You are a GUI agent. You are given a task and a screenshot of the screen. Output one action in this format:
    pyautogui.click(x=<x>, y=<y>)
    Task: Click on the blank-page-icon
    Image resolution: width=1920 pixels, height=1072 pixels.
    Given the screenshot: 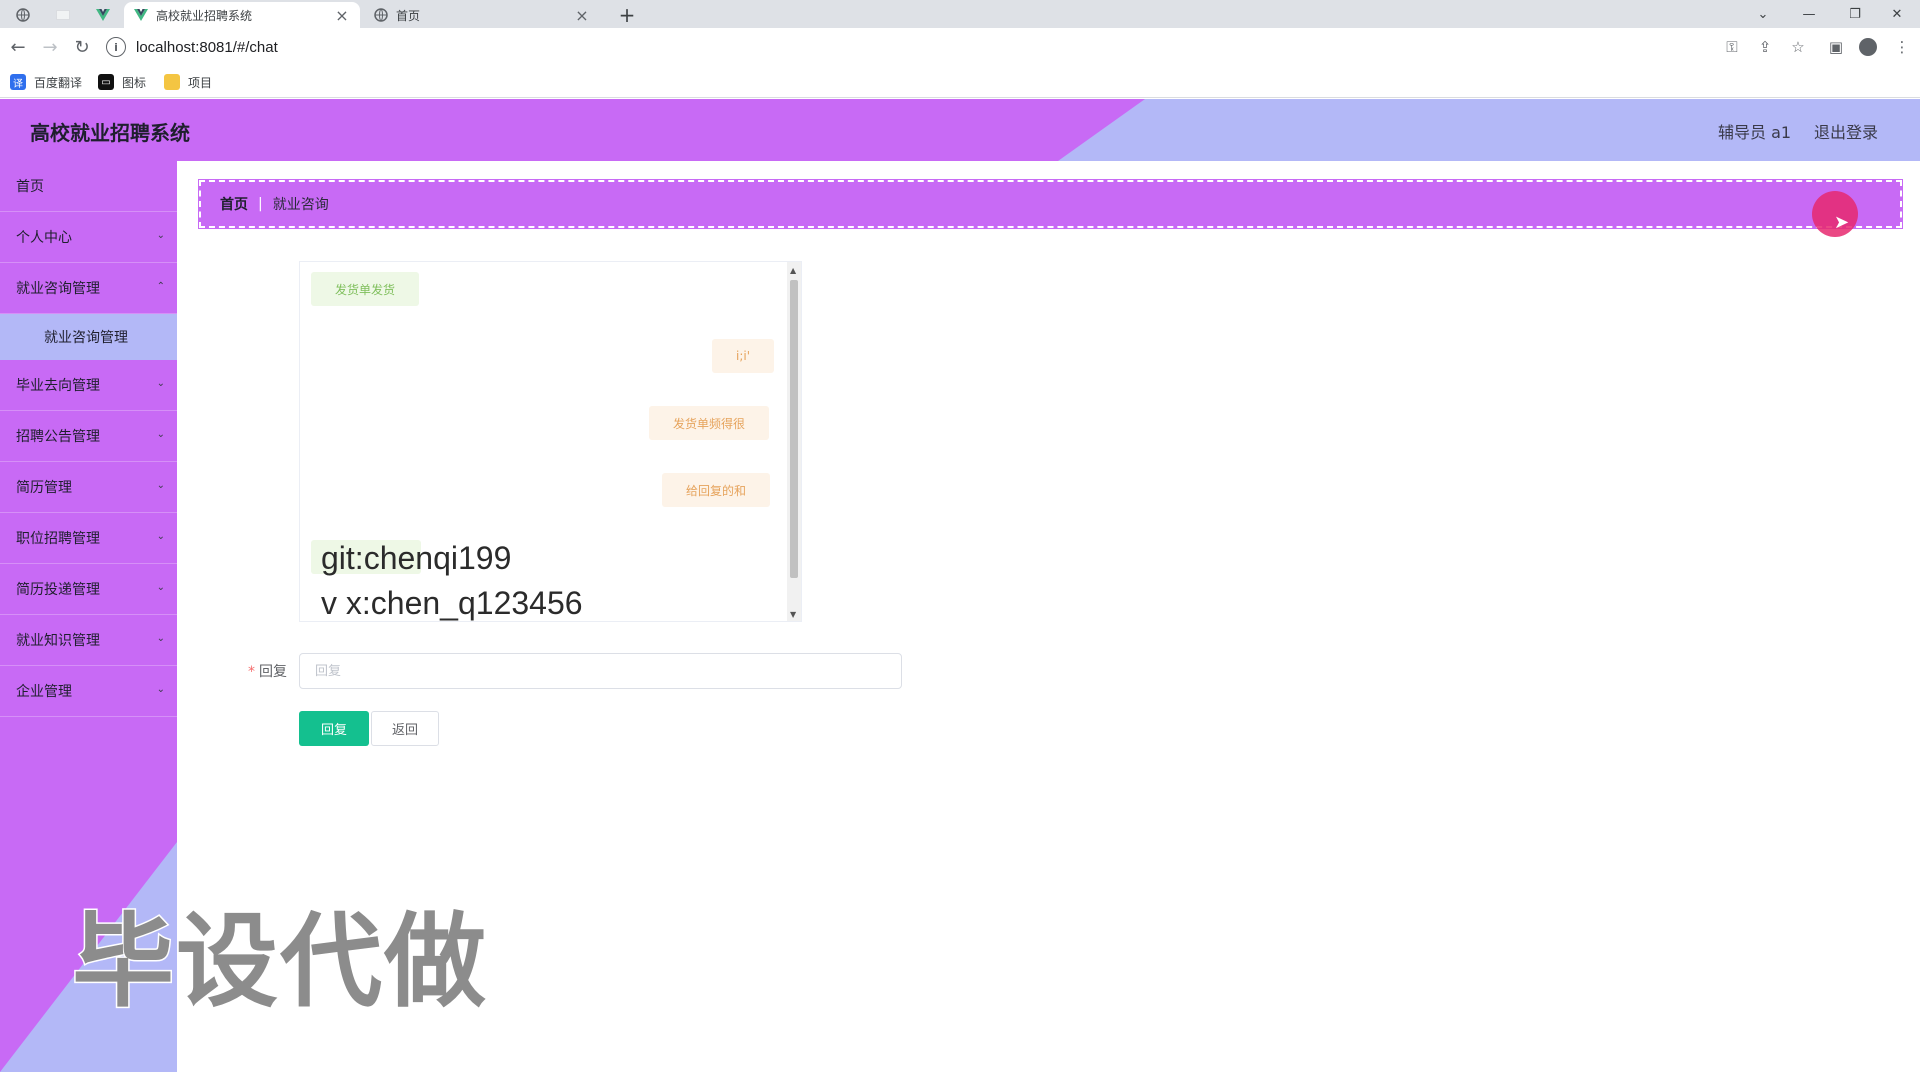 What is the action you would take?
    pyautogui.click(x=63, y=15)
    